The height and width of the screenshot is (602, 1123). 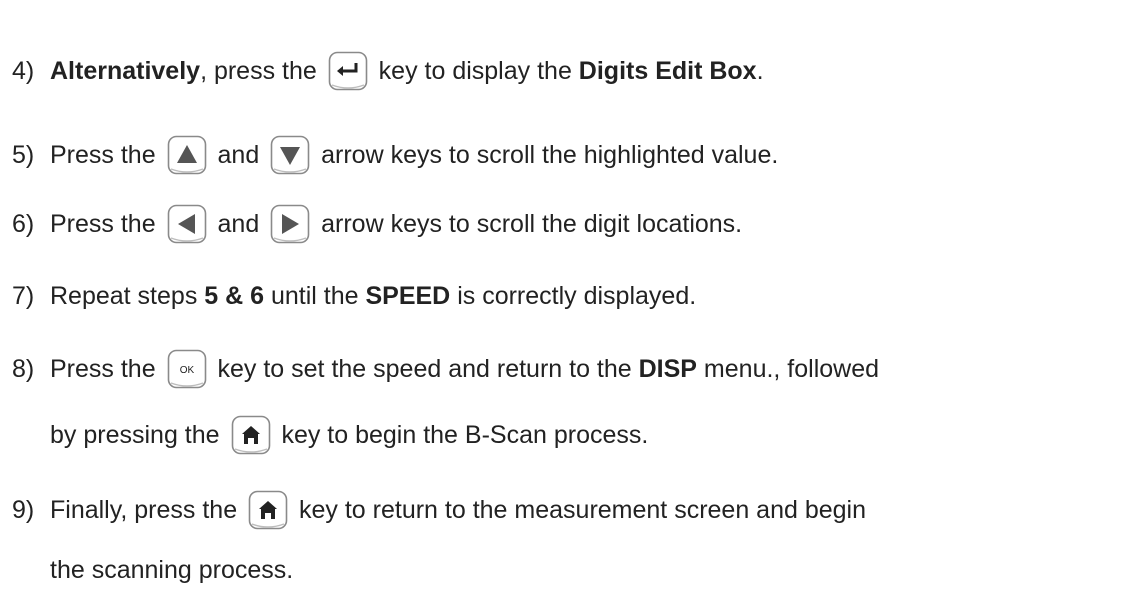 I want to click on ok-key-label: OK, so click(x=186, y=370).